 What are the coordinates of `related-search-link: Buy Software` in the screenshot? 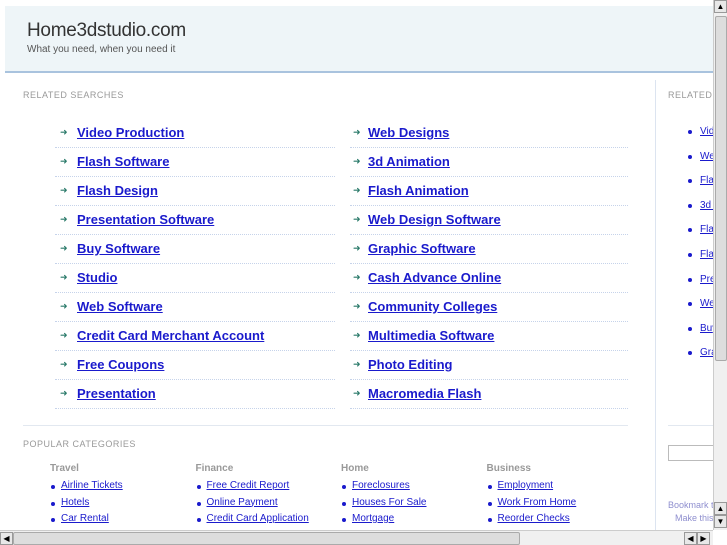 It's located at (118, 248).